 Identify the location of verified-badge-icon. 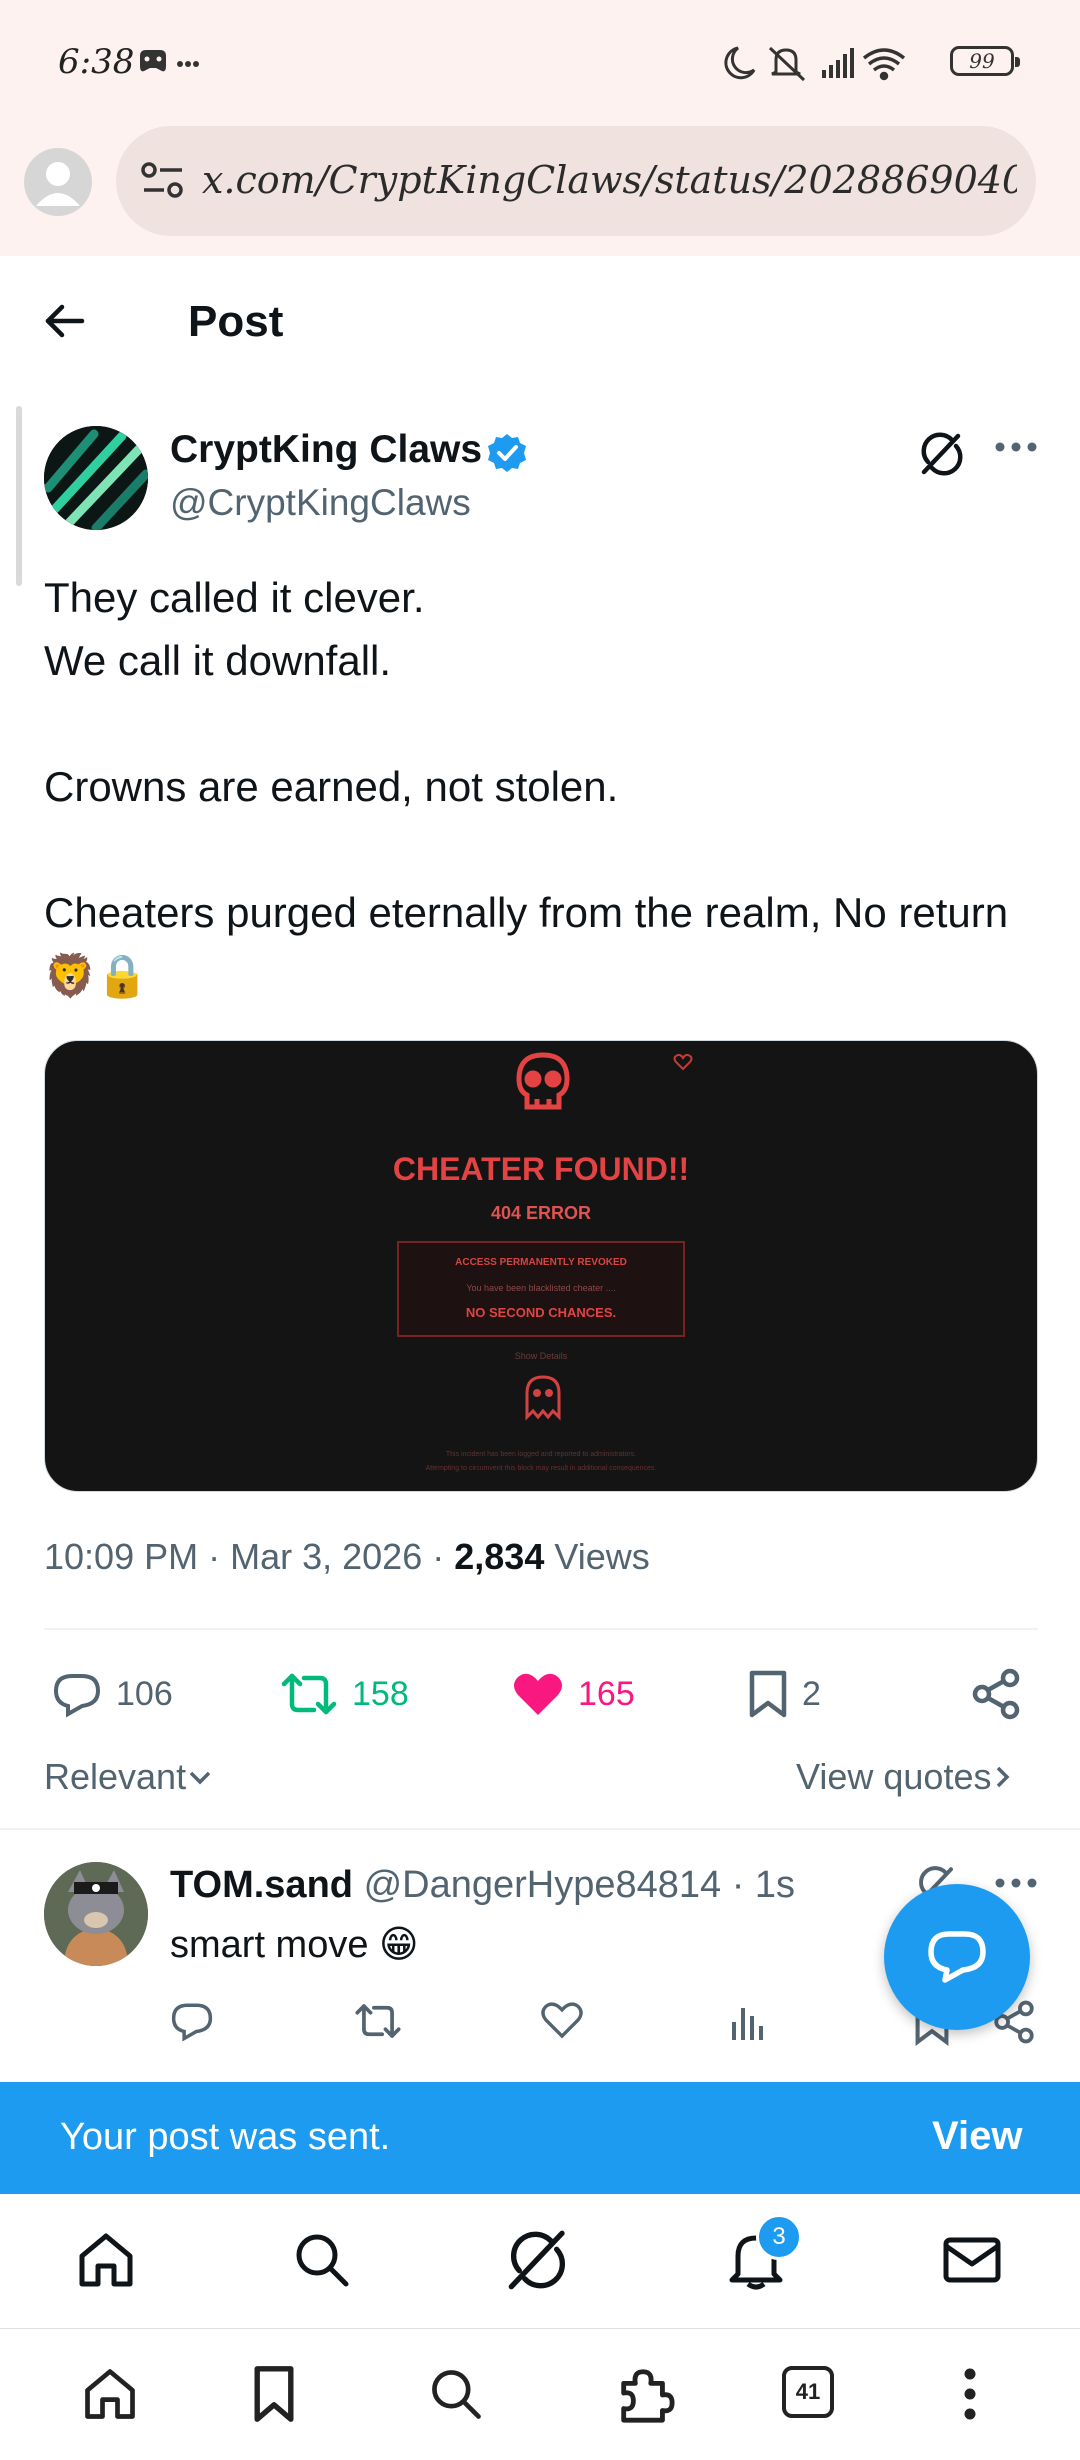
(507, 453).